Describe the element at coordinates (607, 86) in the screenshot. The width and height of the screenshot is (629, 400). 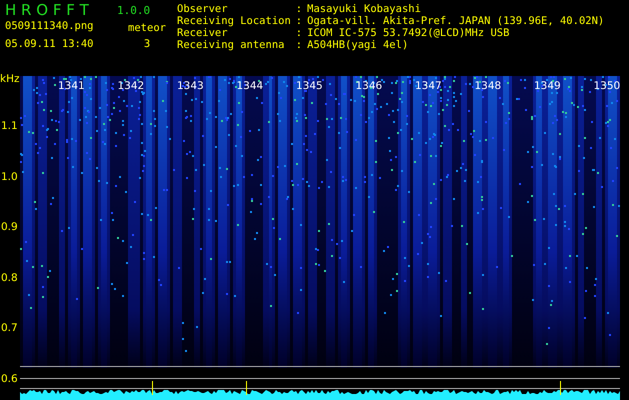
I see `time-label: 1350` at that location.